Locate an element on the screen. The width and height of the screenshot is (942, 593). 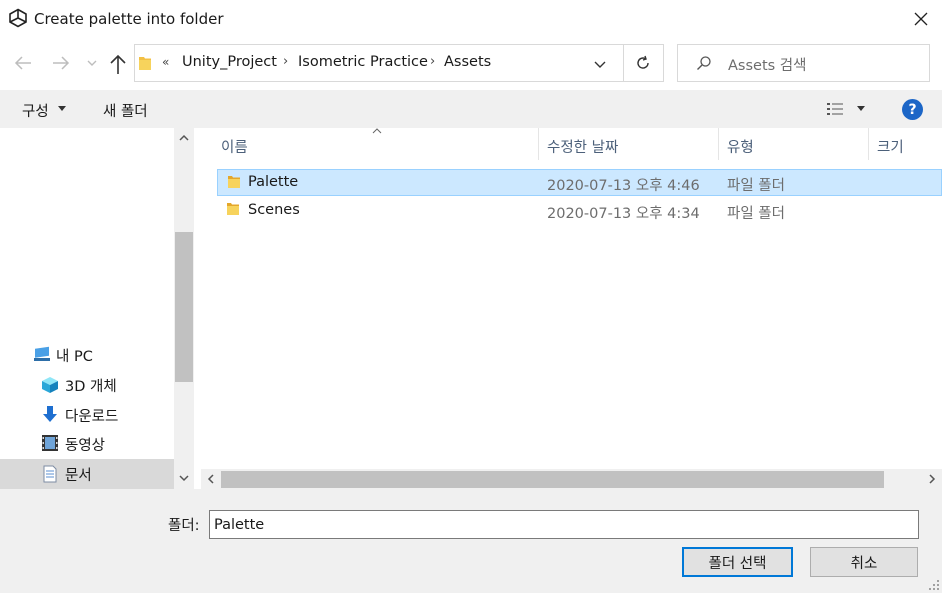
cube-icon is located at coordinates (50, 385).